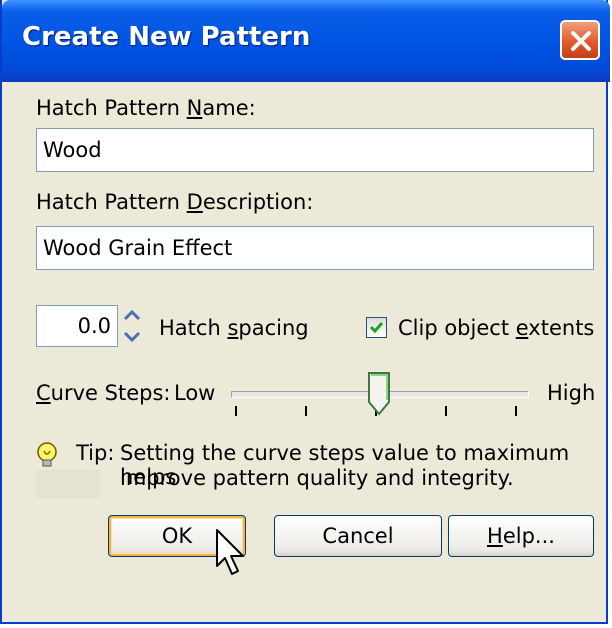  I want to click on lightbulb-icon, so click(47, 454).